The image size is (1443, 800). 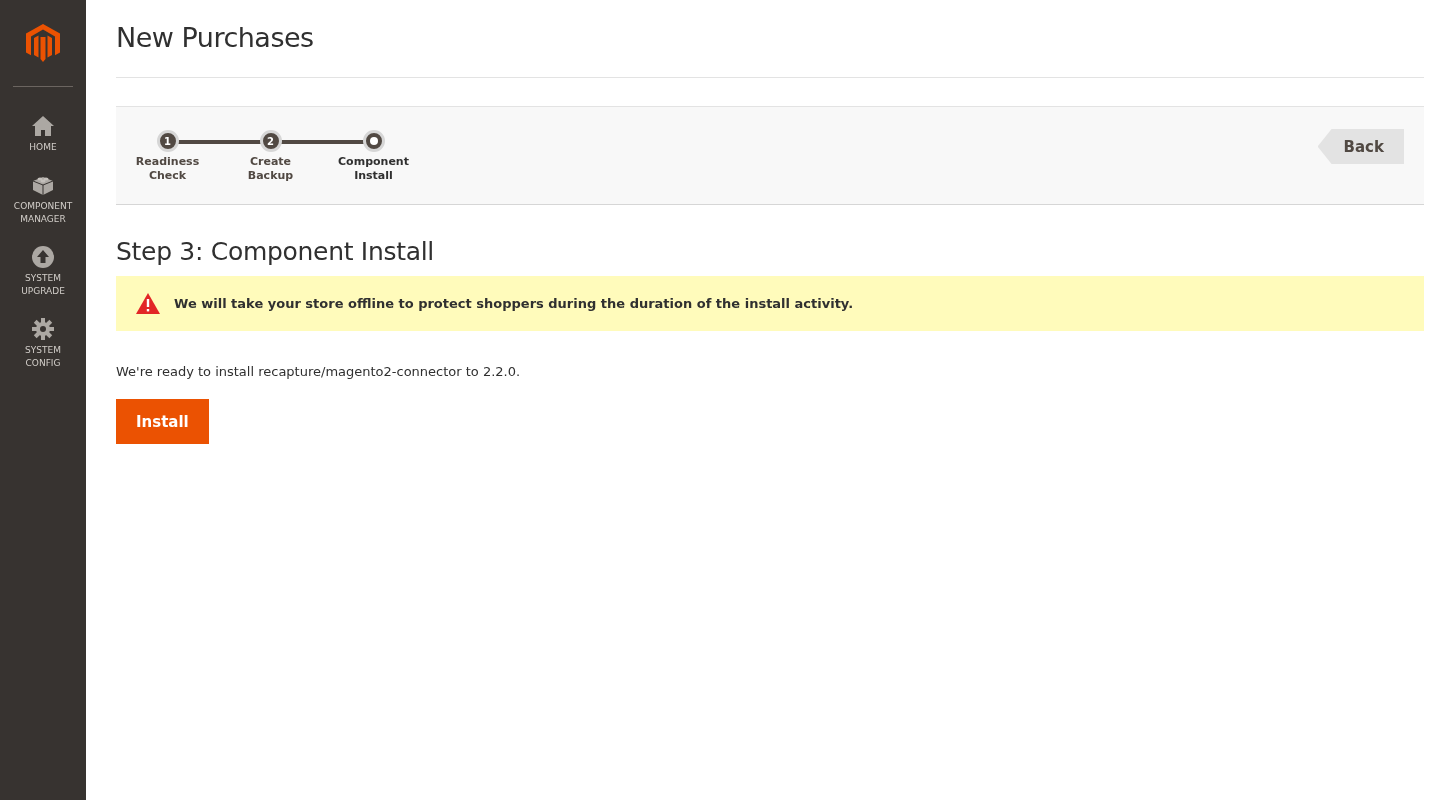 I want to click on step-label: Readiness Check, so click(x=167, y=169).